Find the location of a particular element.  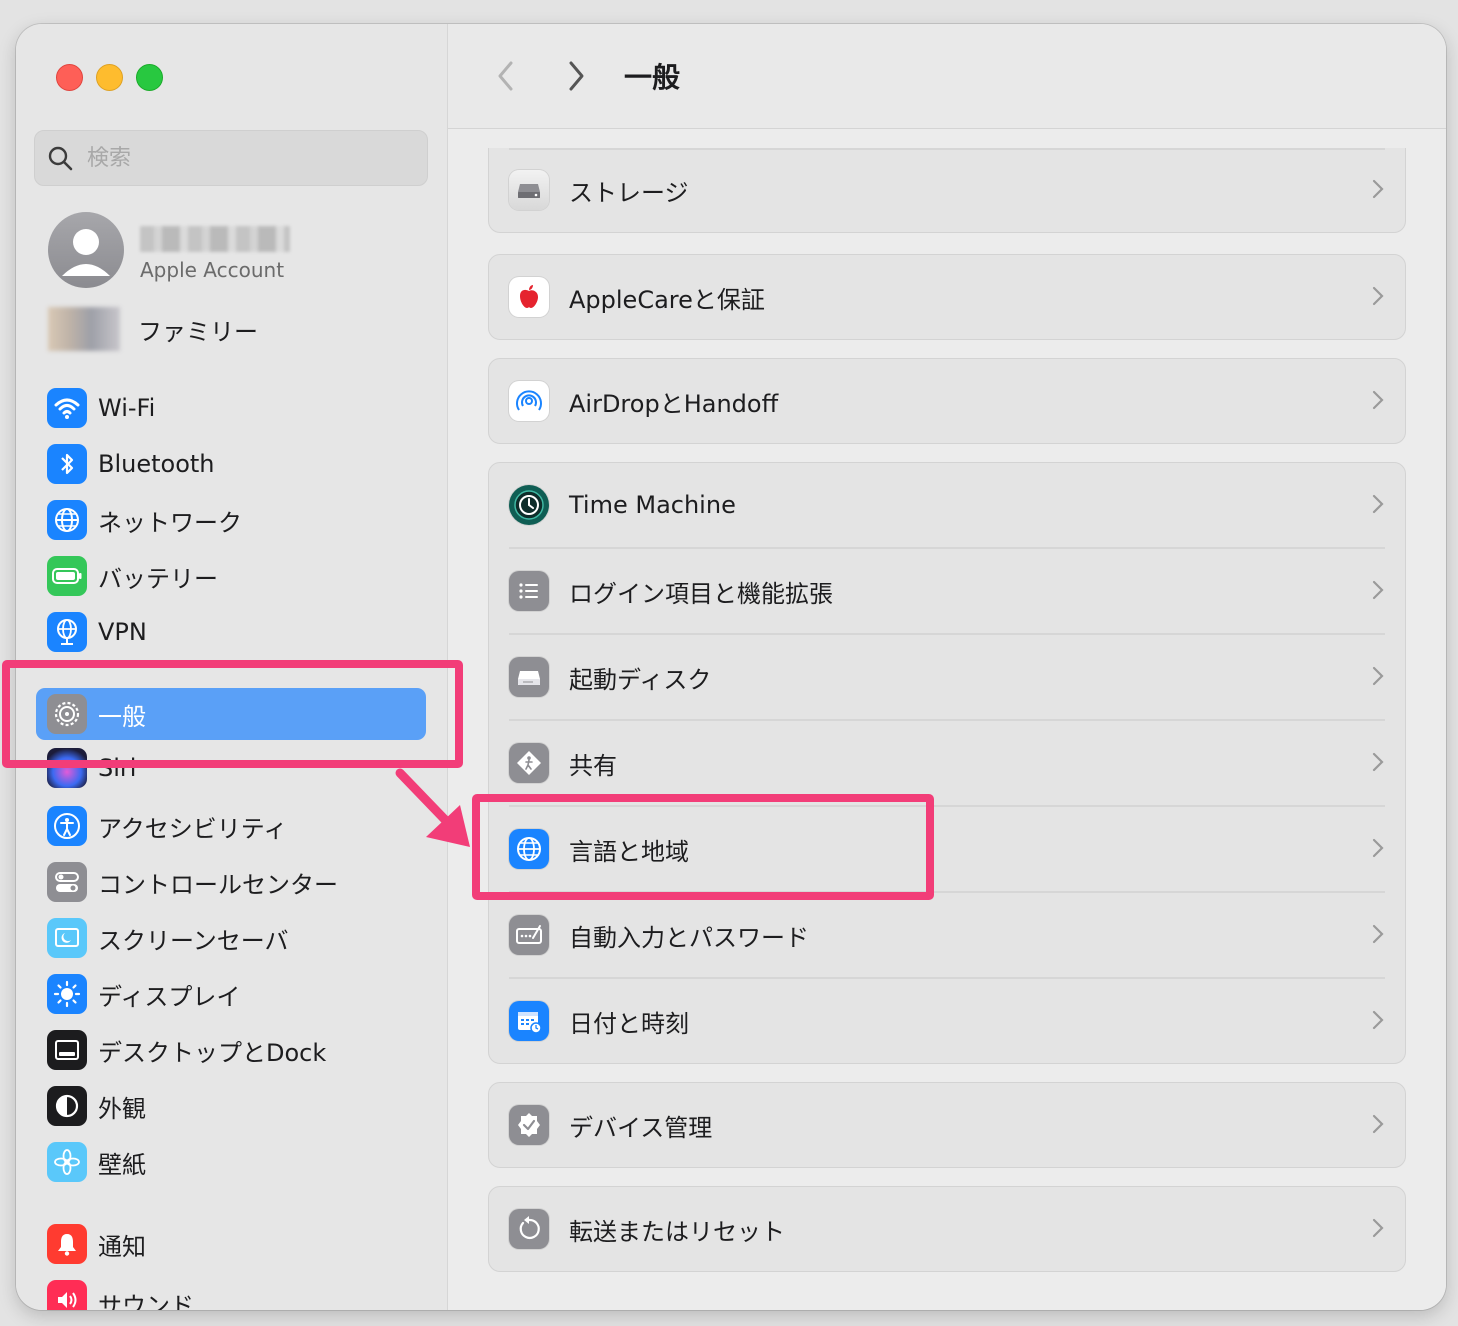

sidebar-item-network: ネットワーク is located at coordinates (231, 520).